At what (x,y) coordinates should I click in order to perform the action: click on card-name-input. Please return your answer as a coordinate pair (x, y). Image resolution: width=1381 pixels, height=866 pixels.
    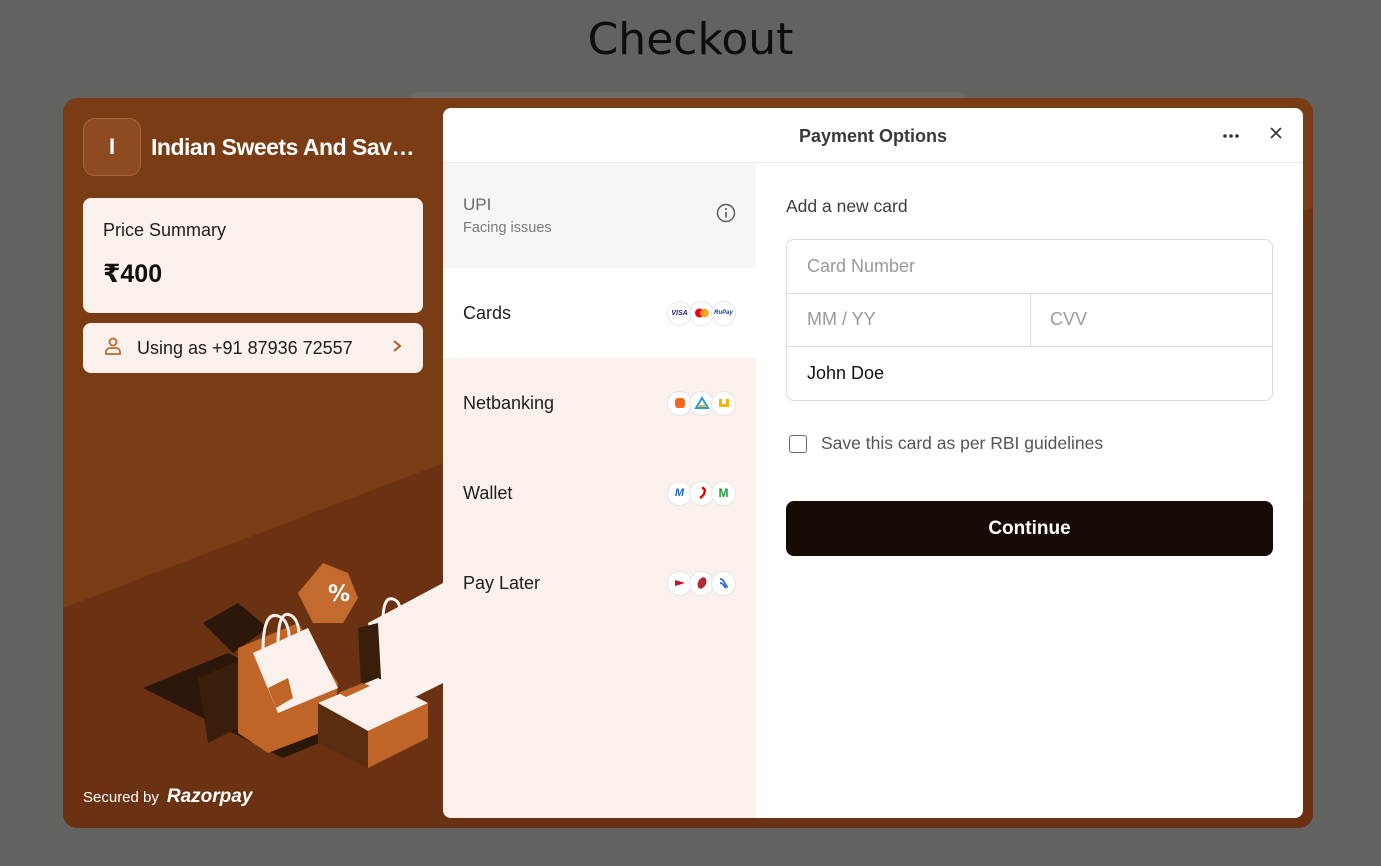
    Looking at the image, I should click on (1029, 373).